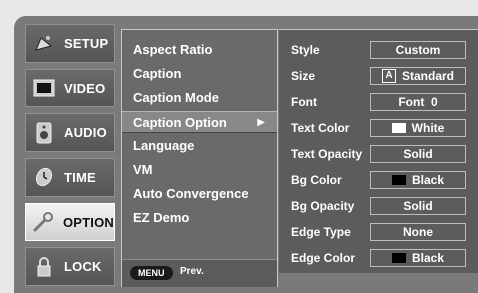 The image size is (478, 293). Describe the element at coordinates (44, 267) in the screenshot. I see `padlock-icon` at that location.